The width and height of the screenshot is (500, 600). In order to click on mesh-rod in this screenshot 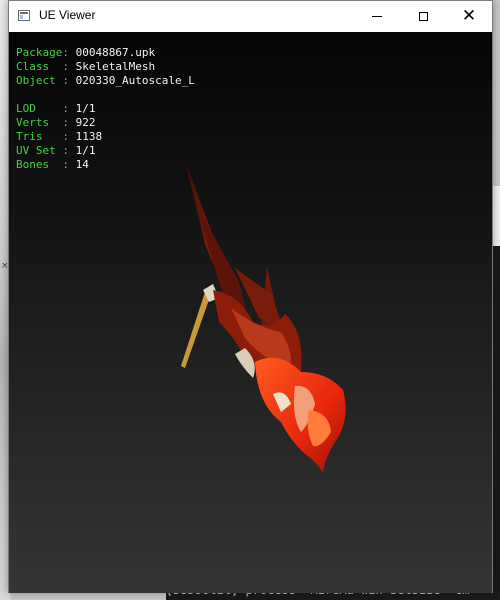, I will do `click(196, 330)`.